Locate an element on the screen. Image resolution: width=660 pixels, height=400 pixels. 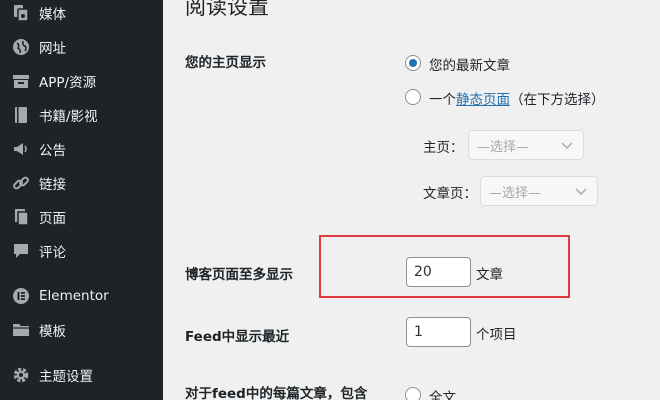
posts-page-select: —选择— is located at coordinates (539, 191).